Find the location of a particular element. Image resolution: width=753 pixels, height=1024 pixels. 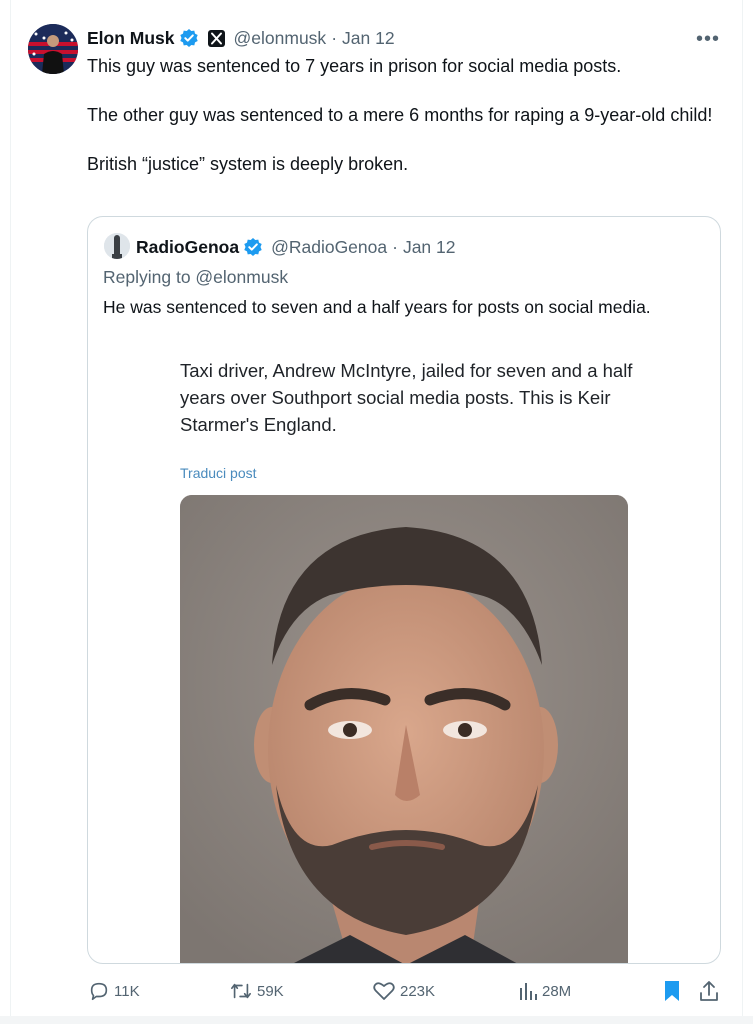

like-button: 223K is located at coordinates (403, 991).